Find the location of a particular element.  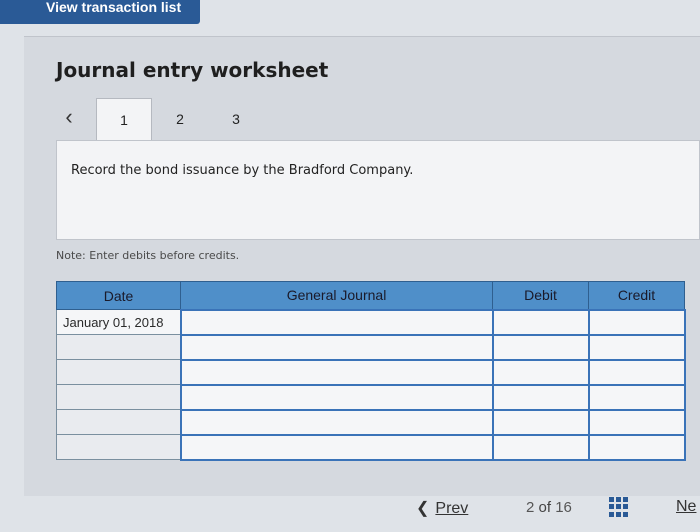

page-total: 16 is located at coordinates (563, 507).